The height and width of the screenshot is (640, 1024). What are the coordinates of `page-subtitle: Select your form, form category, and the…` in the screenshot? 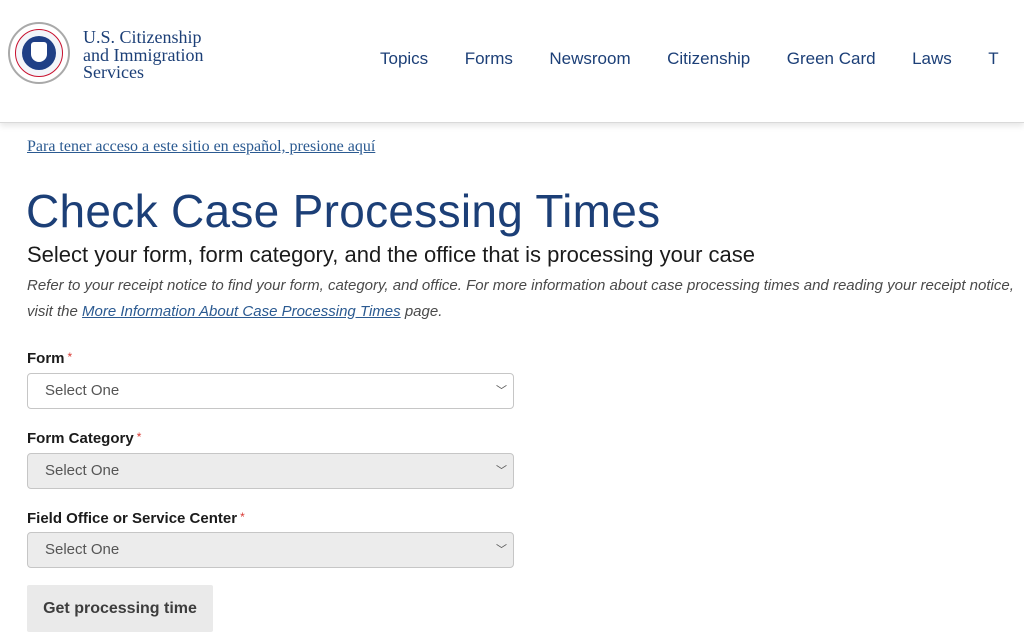 It's located at (391, 254).